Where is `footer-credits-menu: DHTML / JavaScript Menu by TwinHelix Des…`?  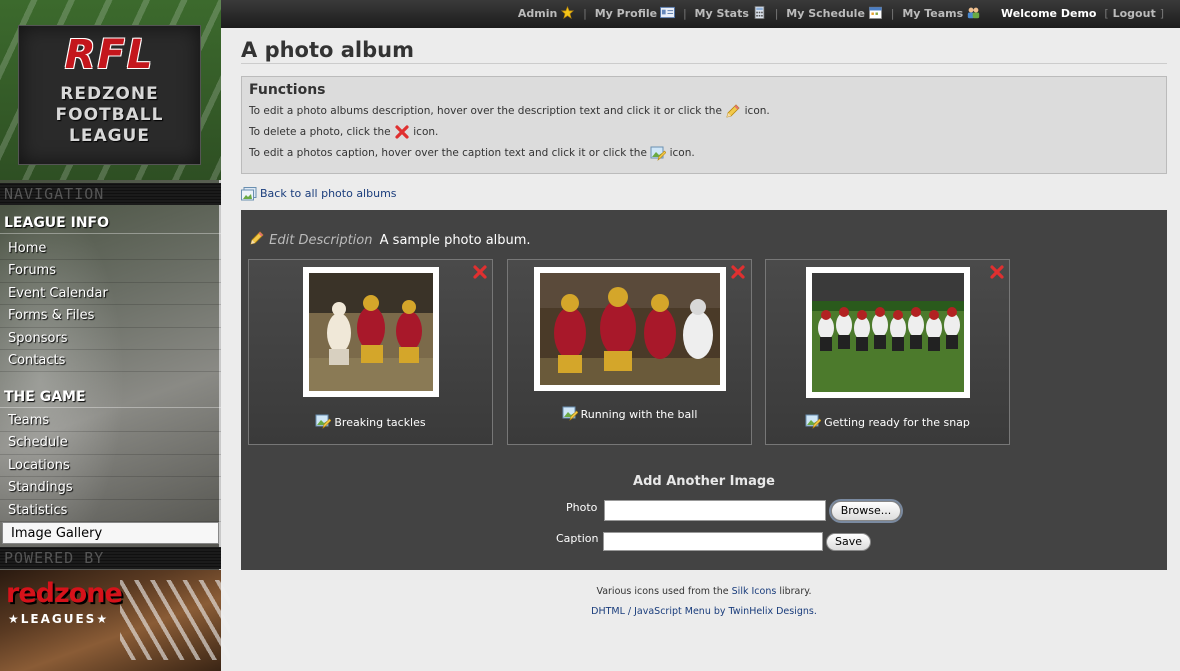 footer-credits-menu: DHTML / JavaScript Menu by TwinHelix Des… is located at coordinates (704, 612).